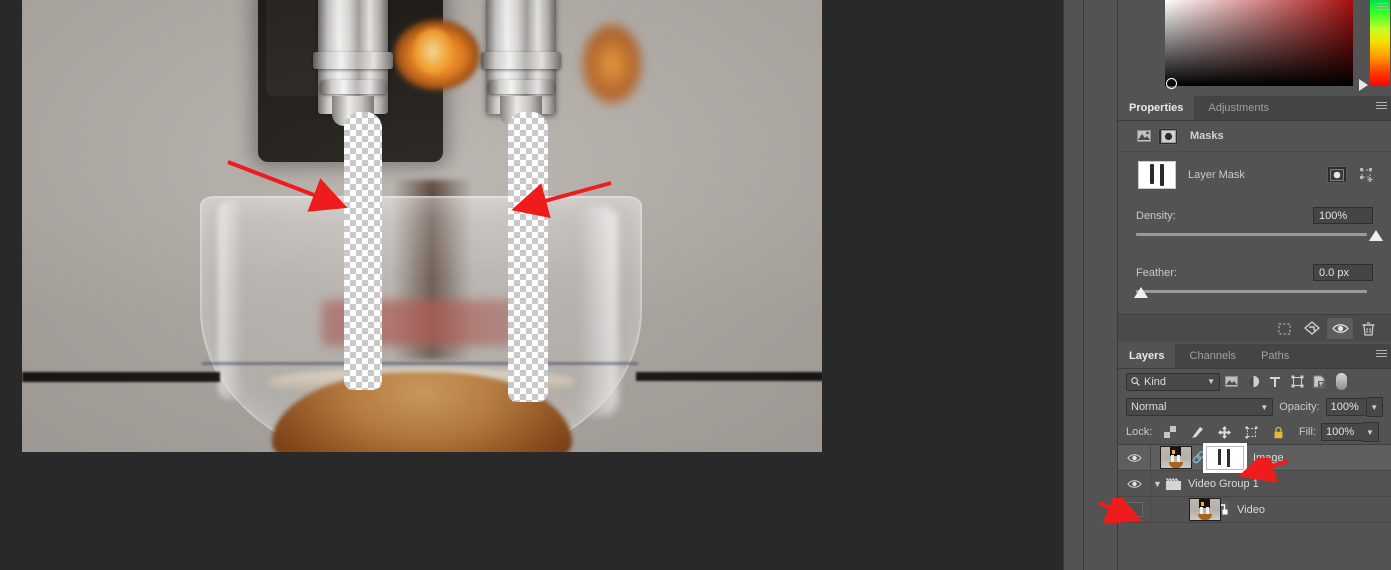 The image size is (1391, 570). Describe the element at coordinates (1341, 382) in the screenshot. I see `filter-enable-toggle` at that location.